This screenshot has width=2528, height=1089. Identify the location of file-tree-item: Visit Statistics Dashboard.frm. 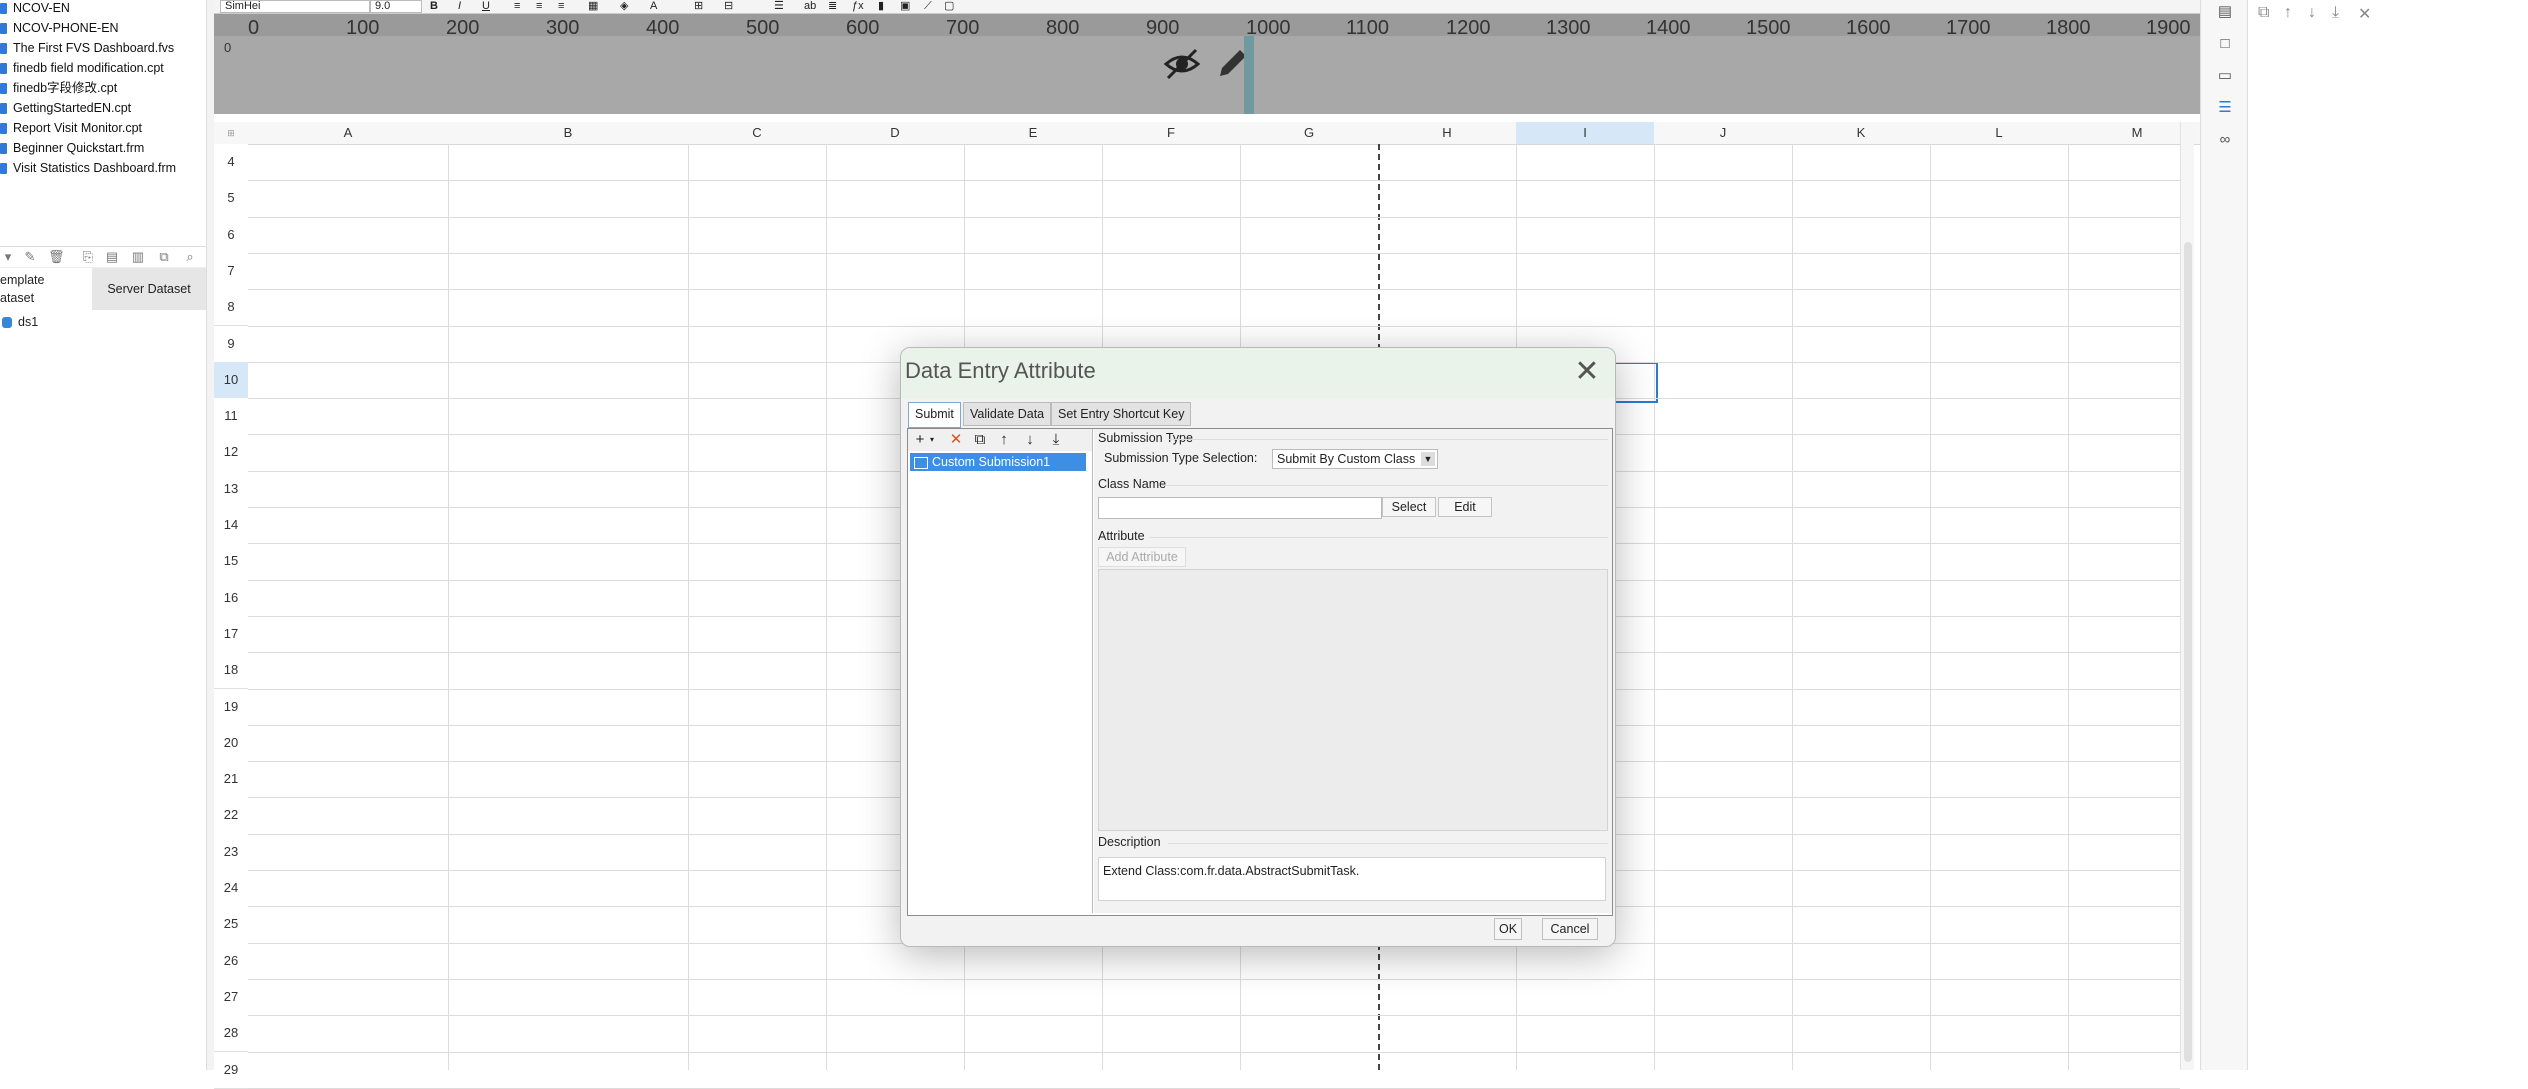
(88, 168).